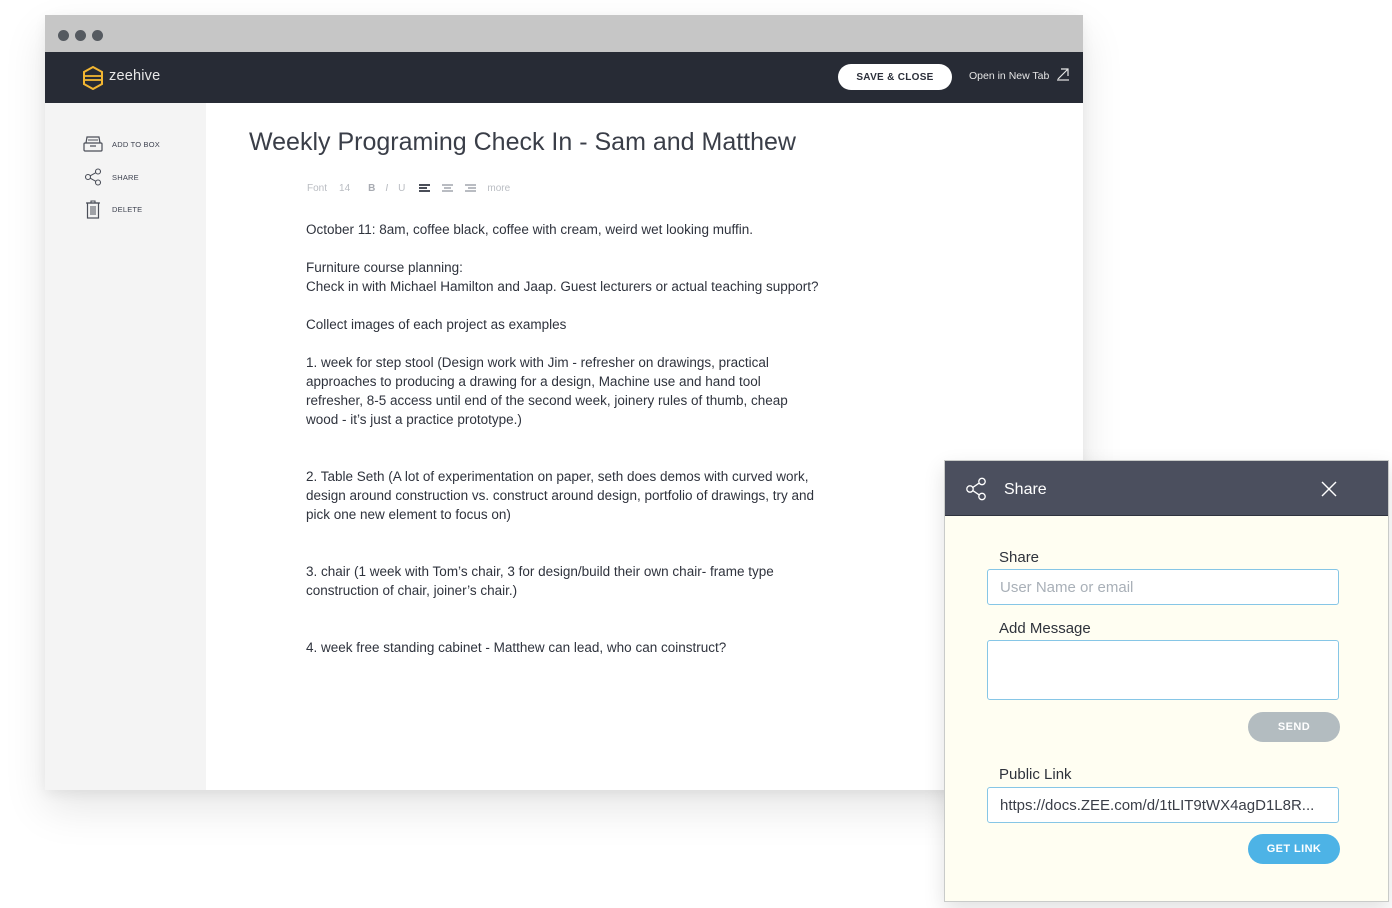 Image resolution: width=1392 pixels, height=908 pixels. I want to click on public-link-input, so click(1163, 805).